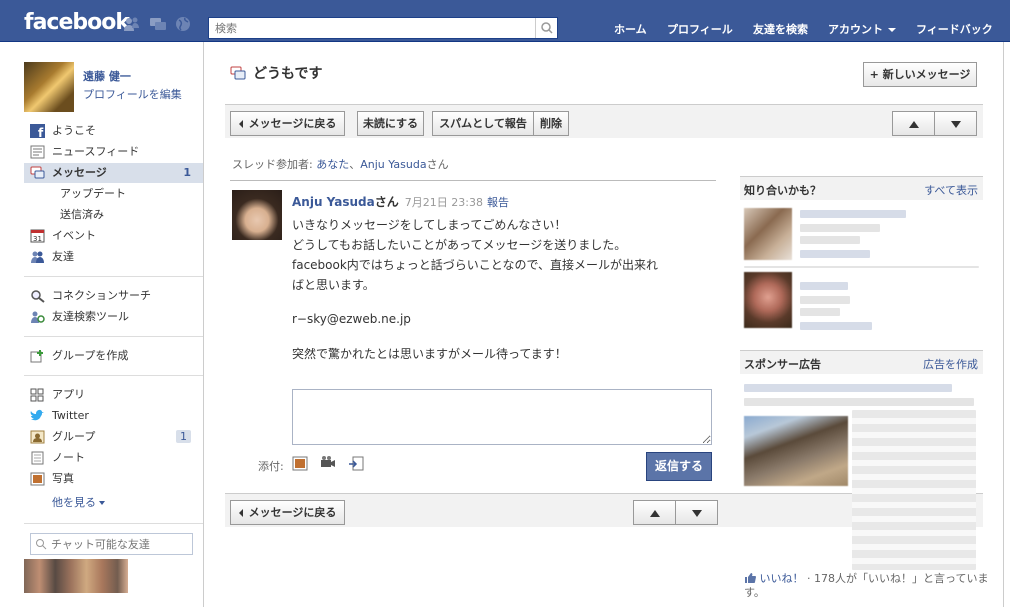 Image resolution: width=1010 pixels, height=607 pixels. What do you see at coordinates (855, 29) in the screenshot?
I see `nav-account-label: アカウント` at bounding box center [855, 29].